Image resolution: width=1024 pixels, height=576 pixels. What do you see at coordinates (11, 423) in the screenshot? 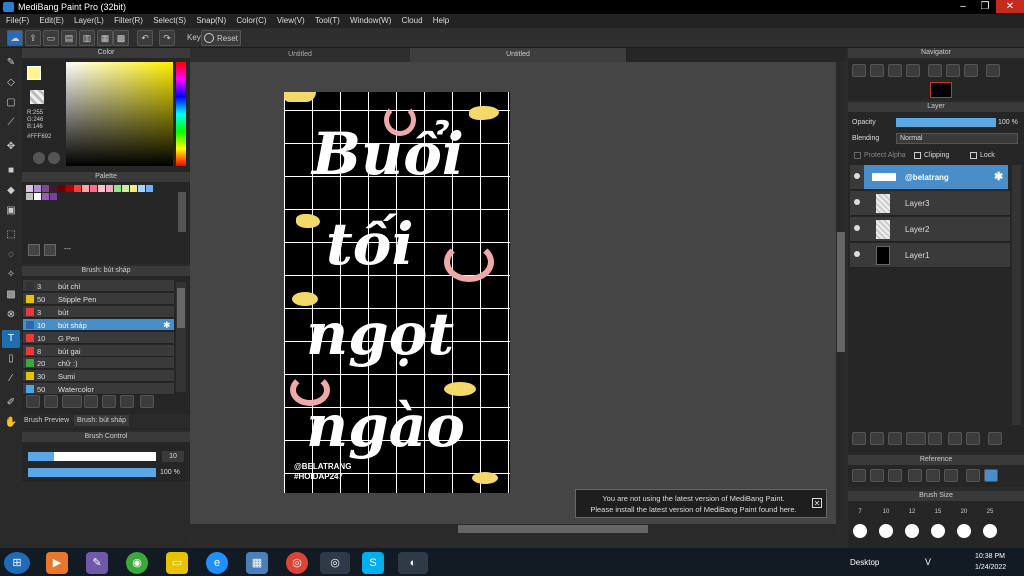
I see `hand-tool-icon: ✋` at bounding box center [11, 423].